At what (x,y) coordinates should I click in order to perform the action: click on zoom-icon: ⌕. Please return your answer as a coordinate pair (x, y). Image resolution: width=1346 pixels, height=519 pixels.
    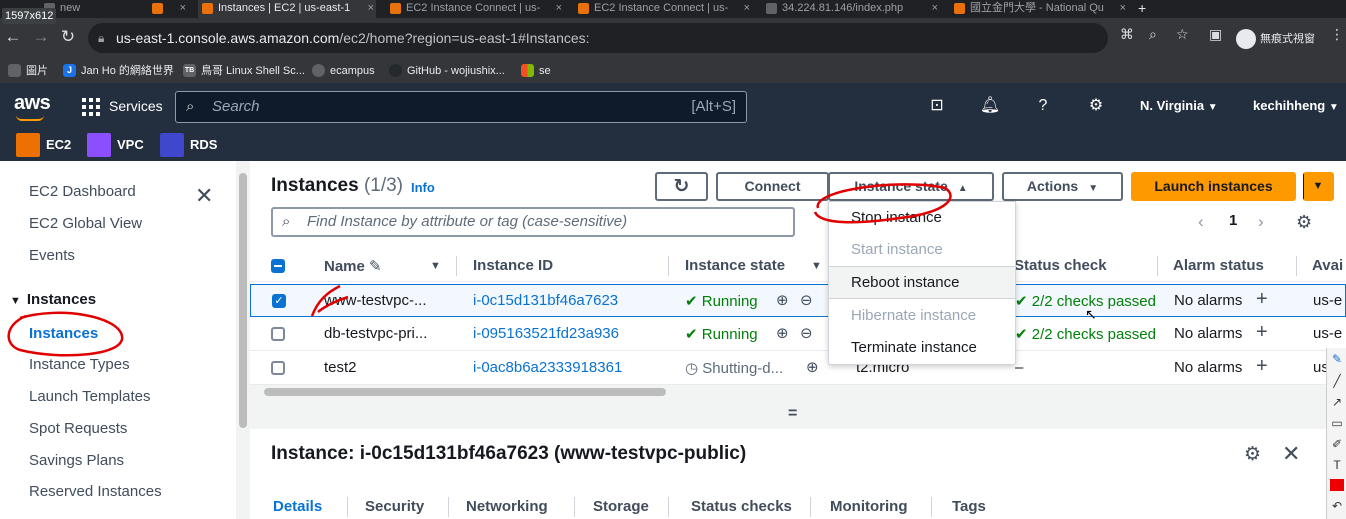
    Looking at the image, I should click on (1153, 34).